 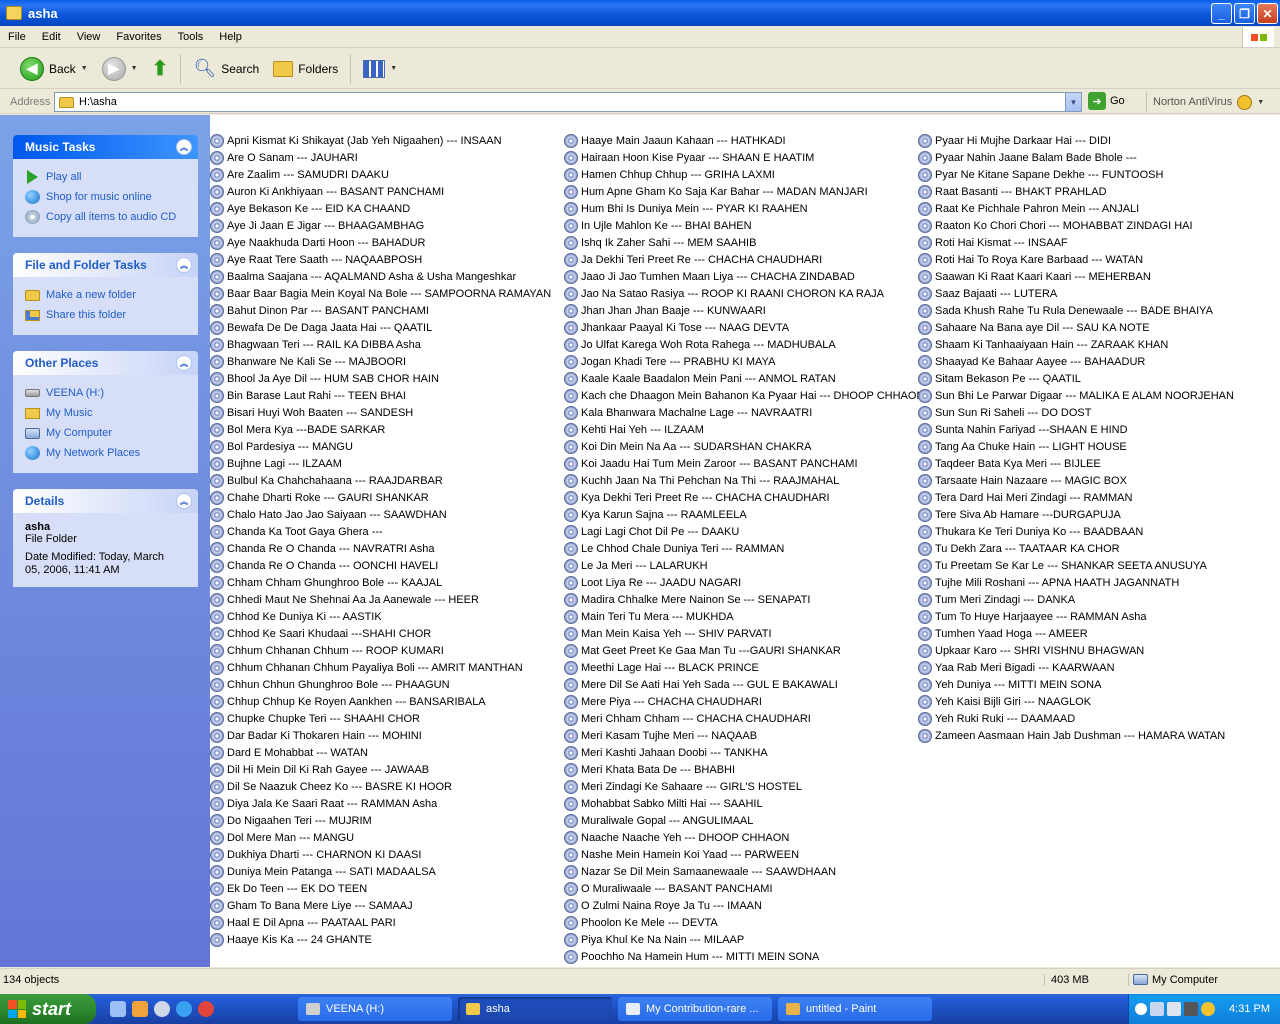 I want to click on file-item: Roti Hai To Roya Kare Barbaad --- WATAN, so click(x=1030, y=259).